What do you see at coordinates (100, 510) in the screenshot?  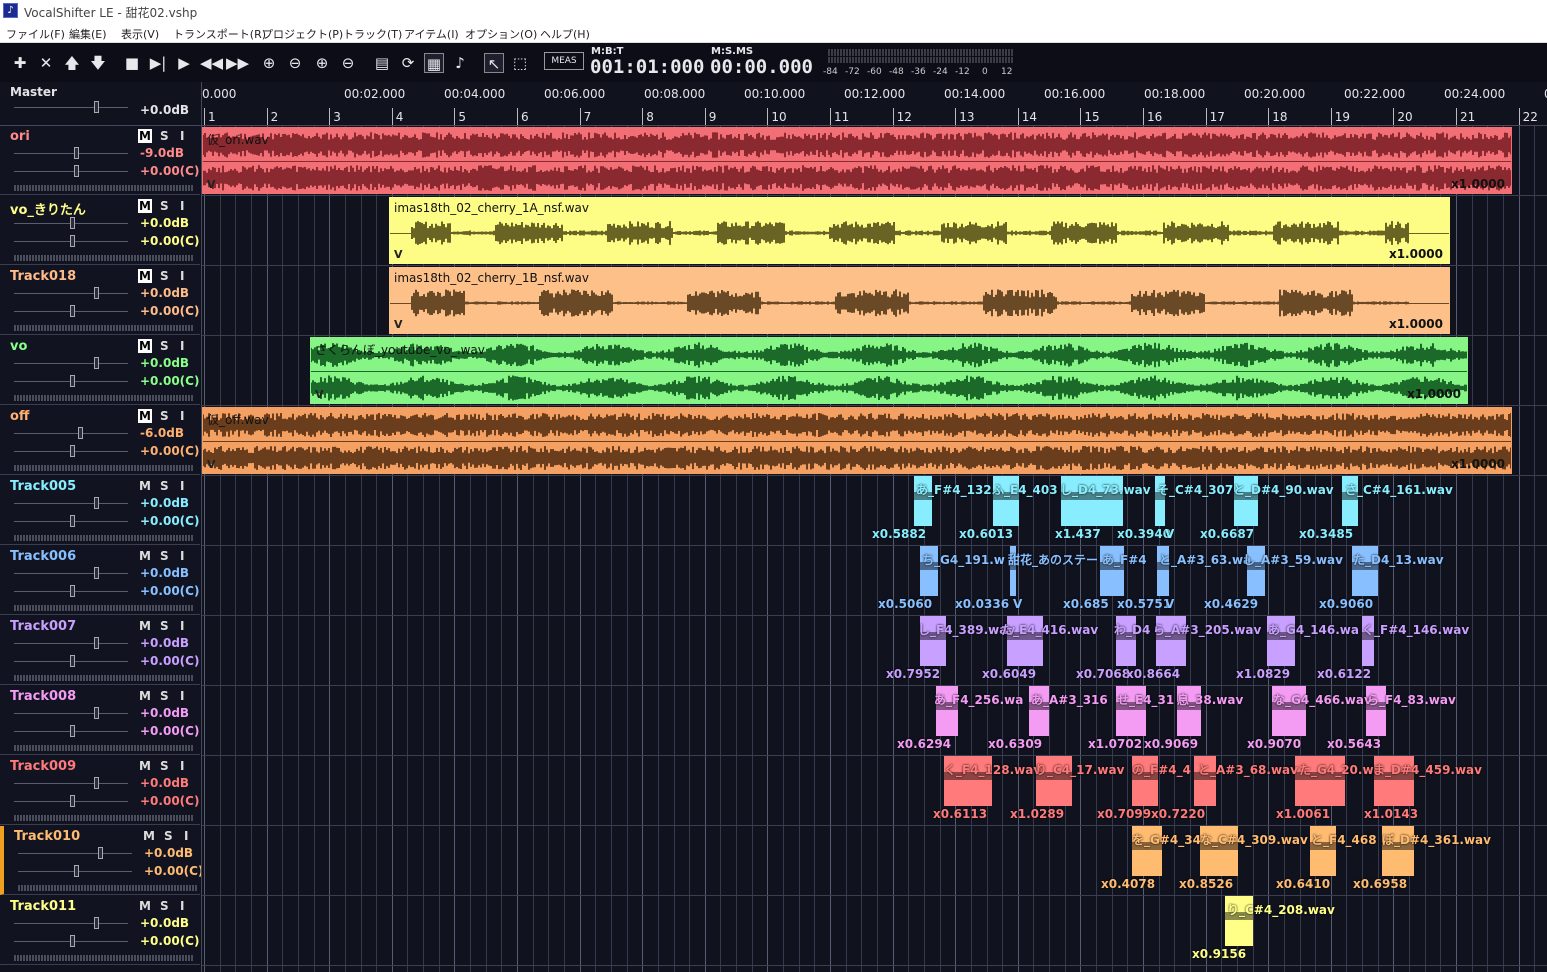 I see `track-header: Track005 M S I +0.0dB +0.00(C)` at bounding box center [100, 510].